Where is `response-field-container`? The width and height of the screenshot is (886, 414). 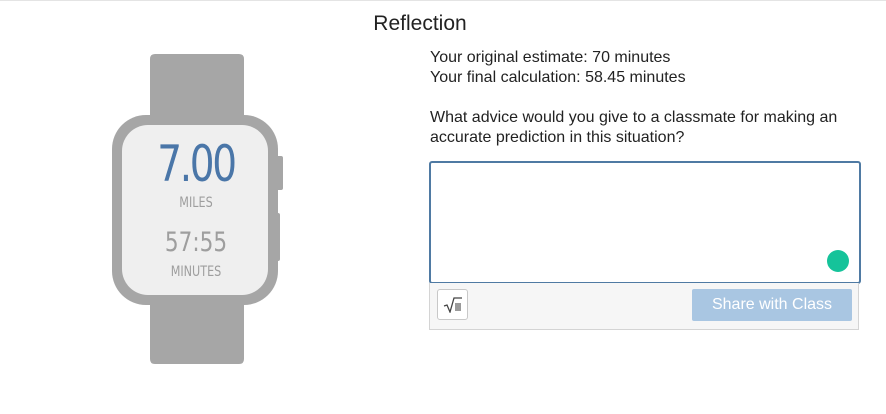 response-field-container is located at coordinates (645, 222).